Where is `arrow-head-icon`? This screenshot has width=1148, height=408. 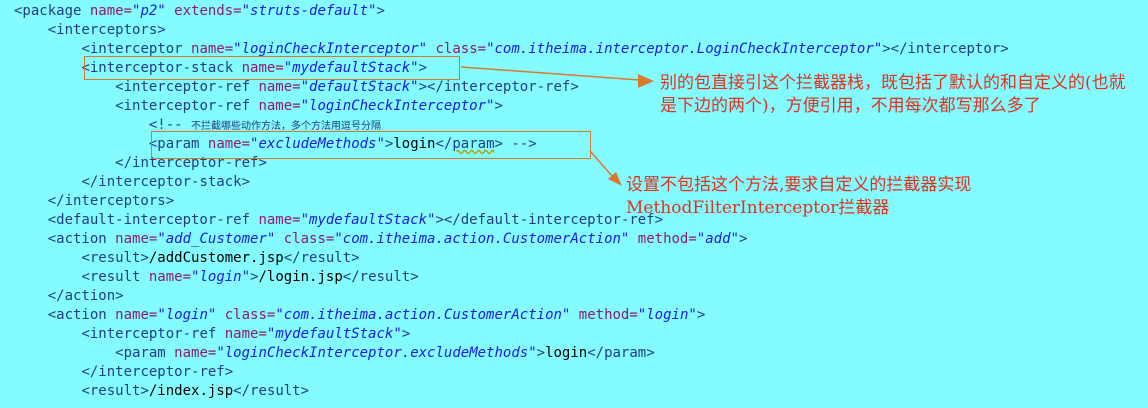
arrow-head-icon is located at coordinates (646, 81).